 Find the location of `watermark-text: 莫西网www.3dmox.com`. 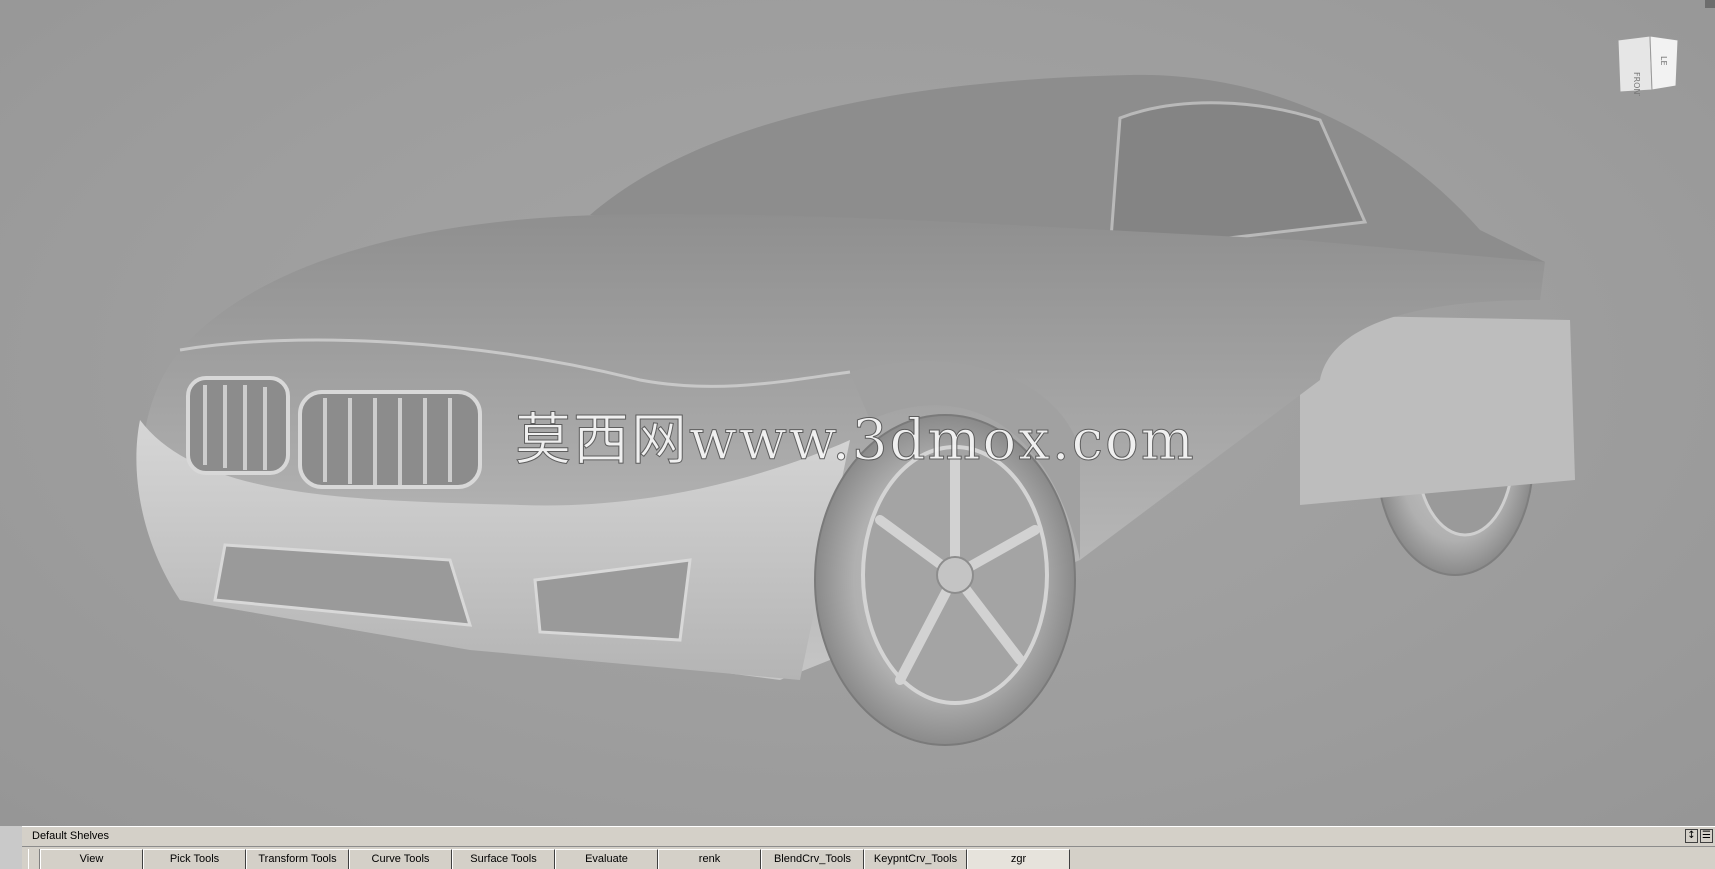

watermark-text: 莫西网www.3dmox.com is located at coordinates (855, 441).